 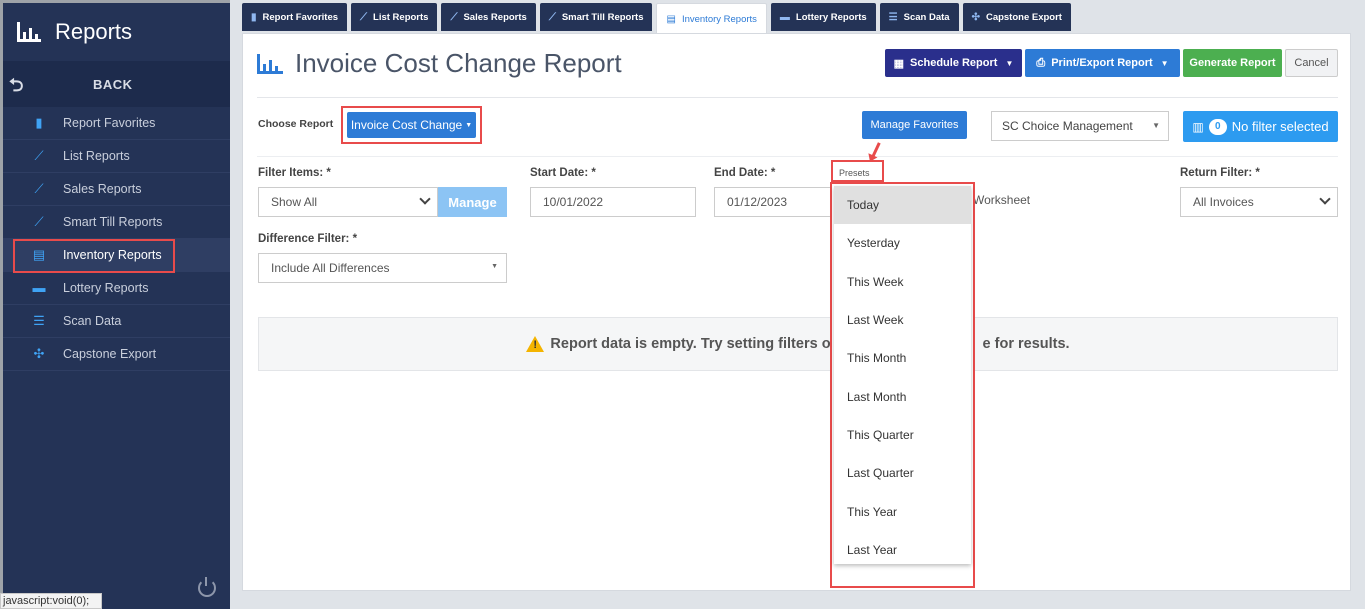 What do you see at coordinates (330, 268) in the screenshot?
I see `difference-filter-value: Include All Differences` at bounding box center [330, 268].